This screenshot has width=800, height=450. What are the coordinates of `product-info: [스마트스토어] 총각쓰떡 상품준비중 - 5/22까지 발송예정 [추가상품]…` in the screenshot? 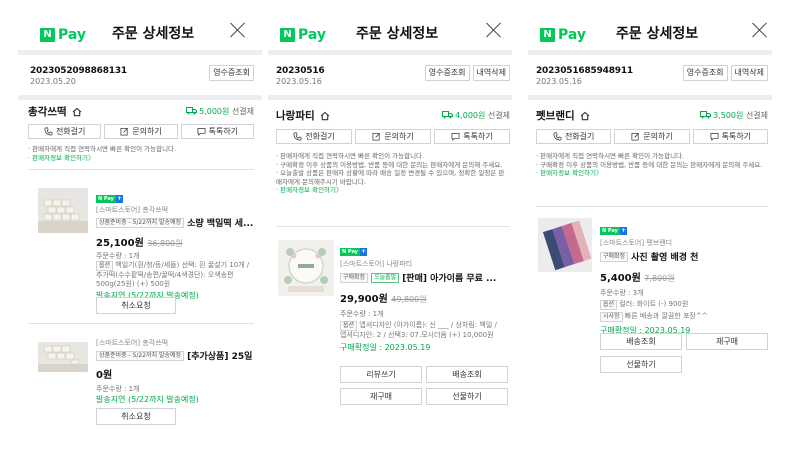 It's located at (176, 371).